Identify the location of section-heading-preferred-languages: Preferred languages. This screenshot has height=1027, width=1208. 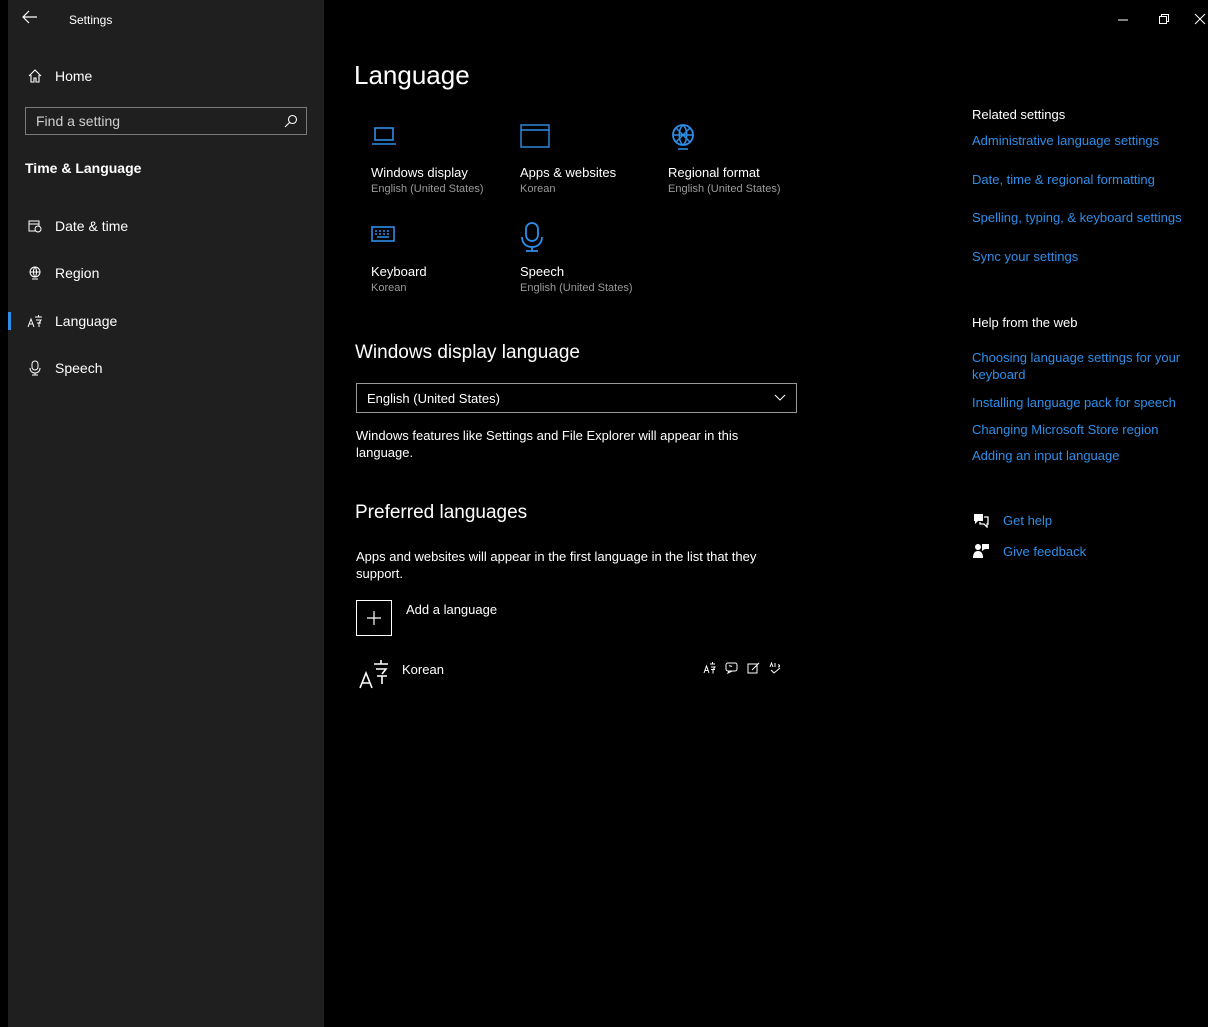
(441, 512).